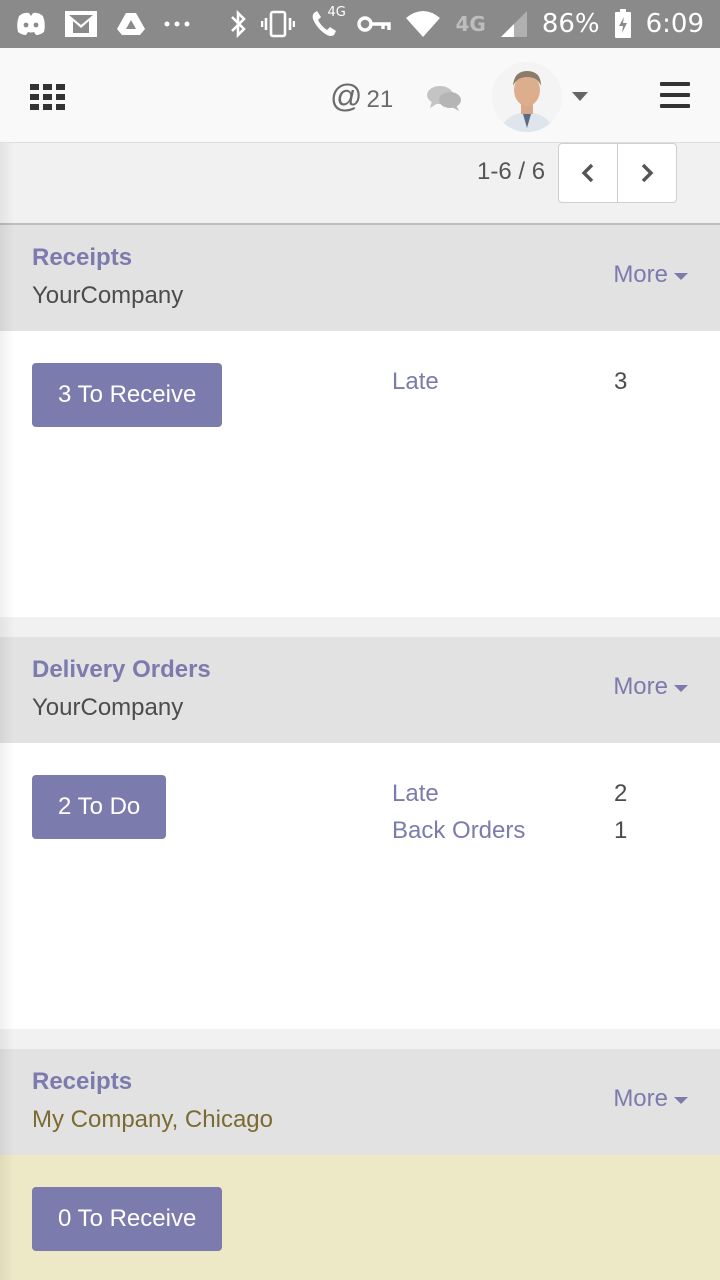 This screenshot has width=720, height=1280. I want to click on back-orders-count: 1, so click(621, 830).